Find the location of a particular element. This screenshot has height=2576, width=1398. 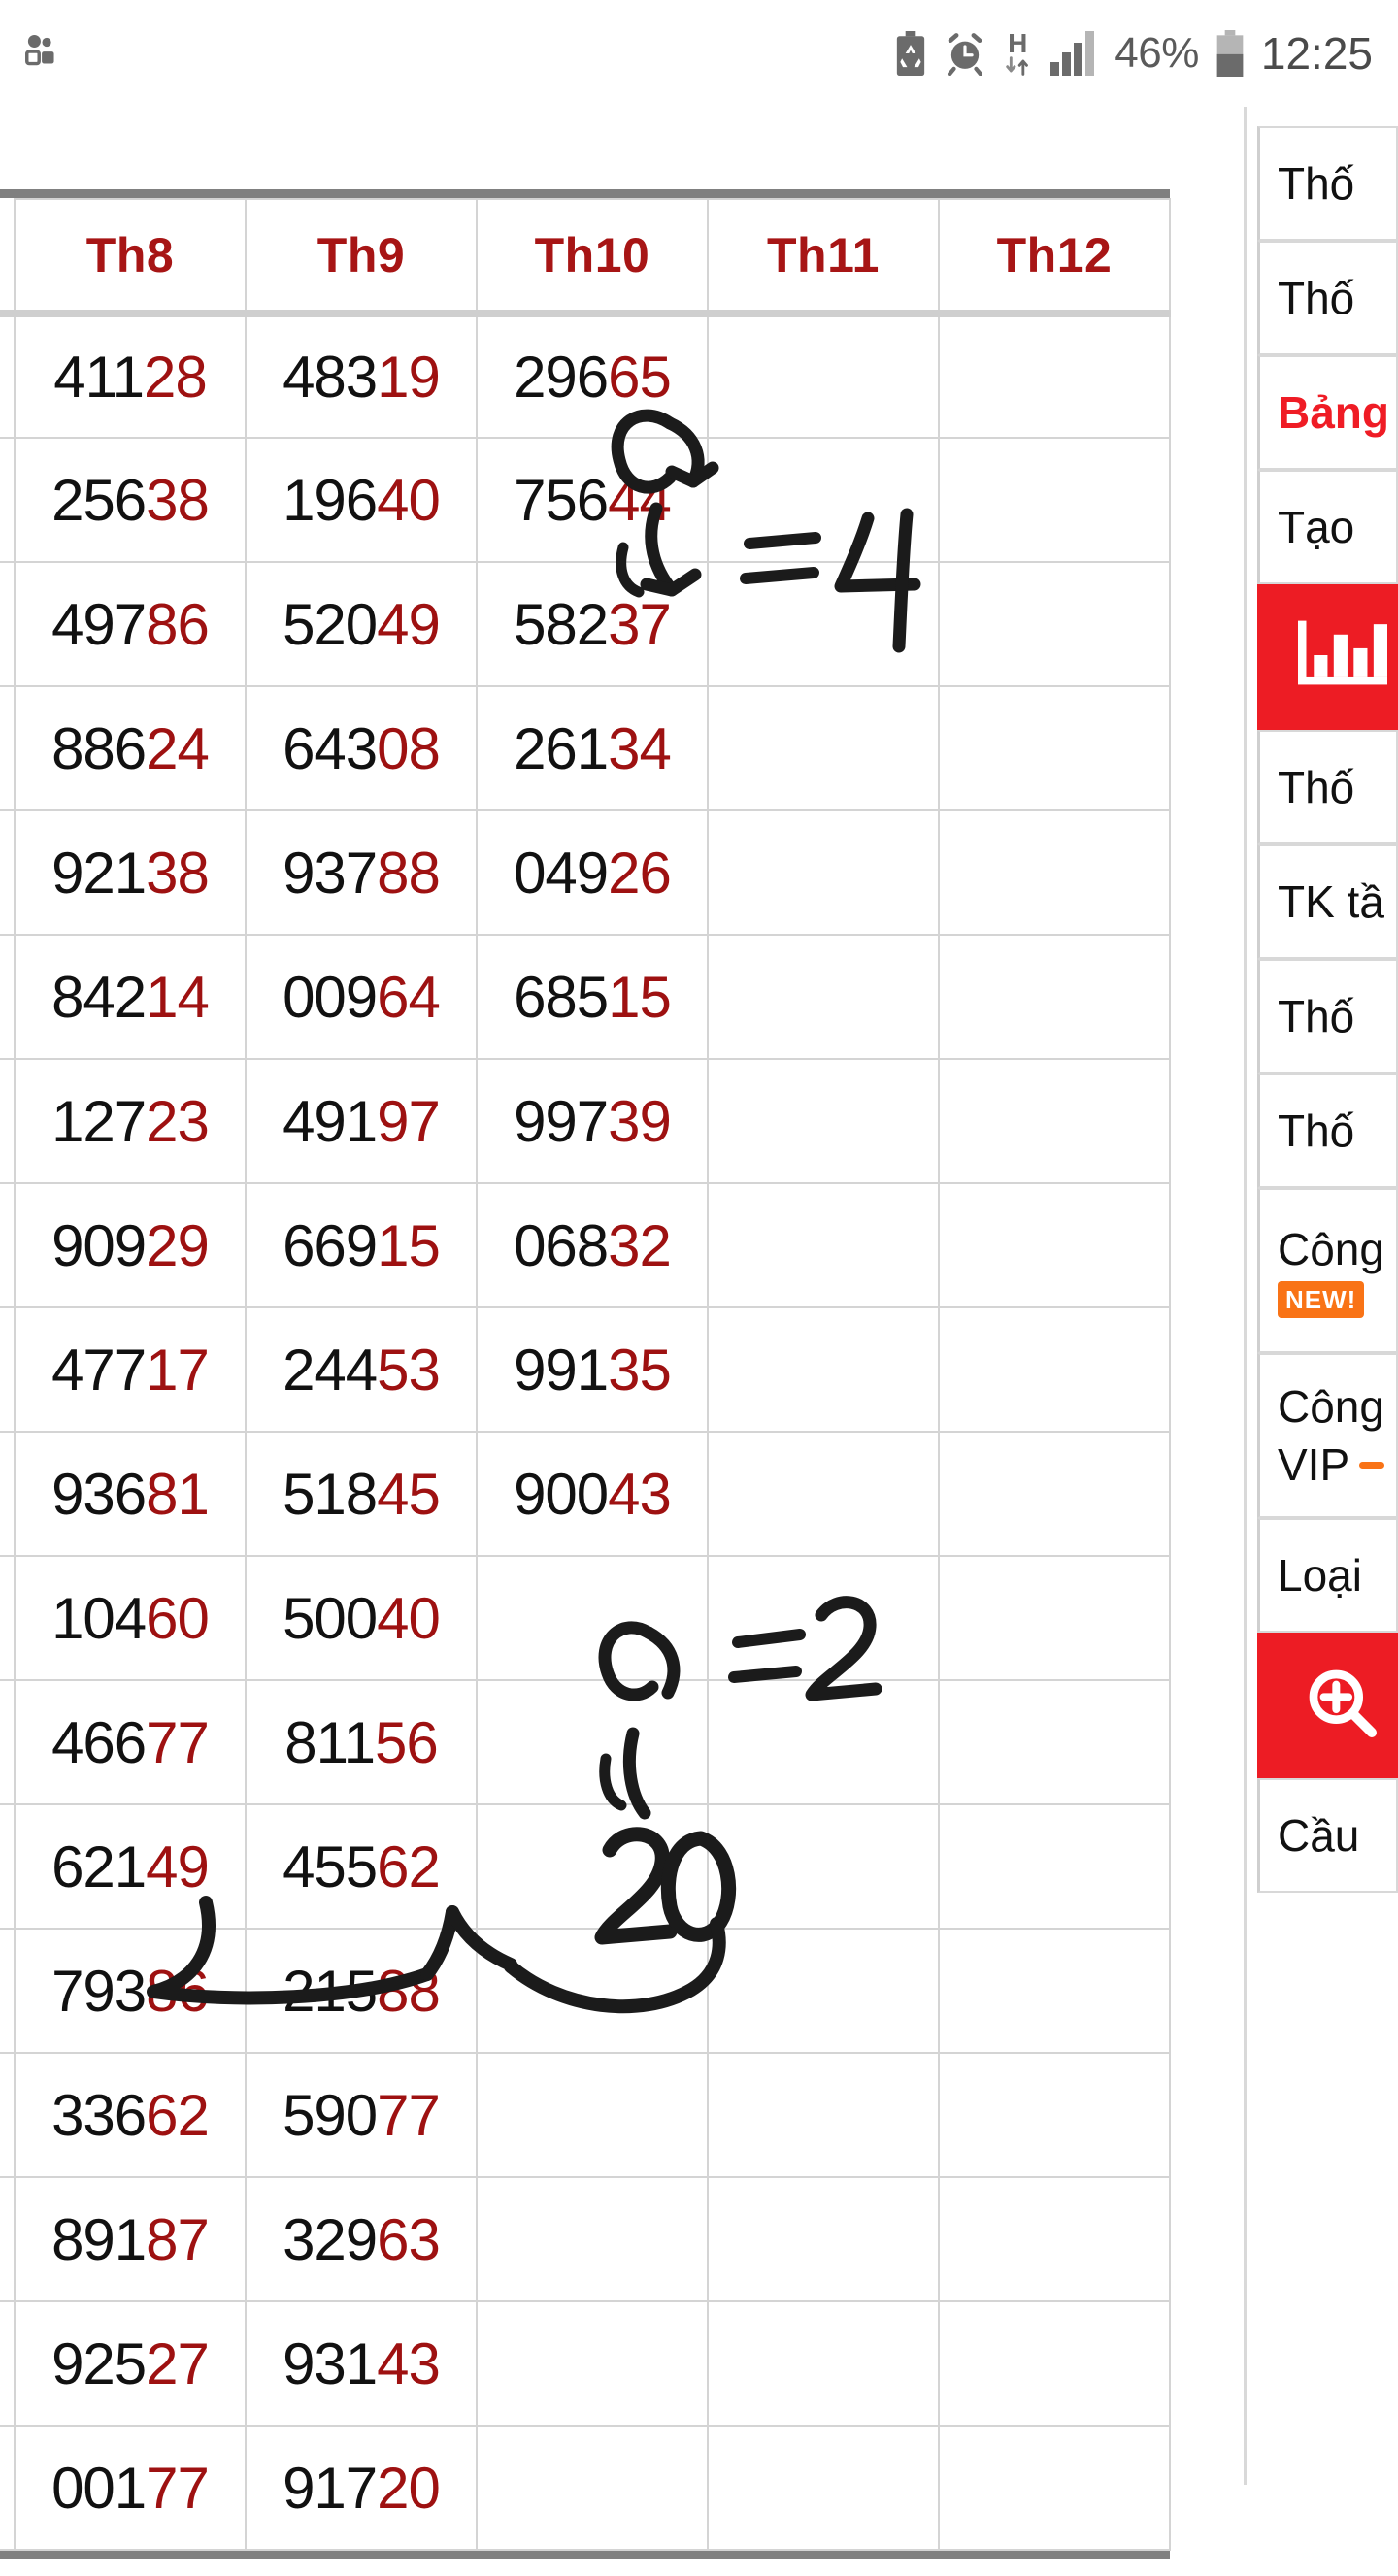

table-cell: 41128 is located at coordinates (130, 376).